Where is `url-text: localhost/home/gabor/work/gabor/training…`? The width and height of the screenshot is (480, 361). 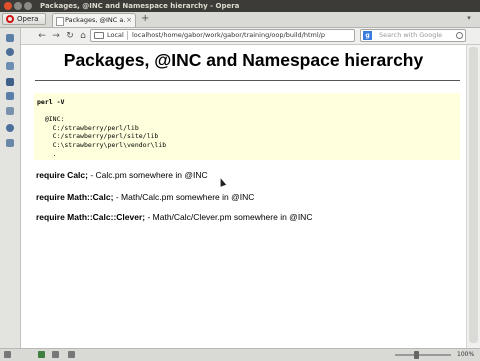
url-text: localhost/home/gabor/work/gabor/training… is located at coordinates (242, 35).